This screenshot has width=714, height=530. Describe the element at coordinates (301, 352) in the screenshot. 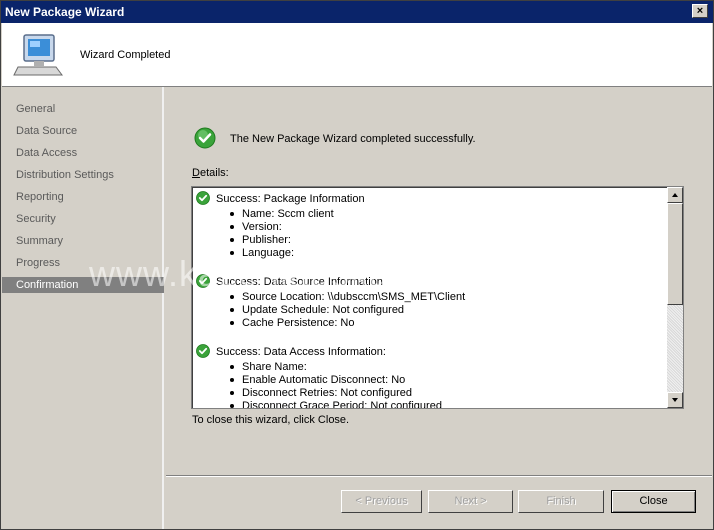

I see `details-section-title: Success: Data Access Information:` at that location.